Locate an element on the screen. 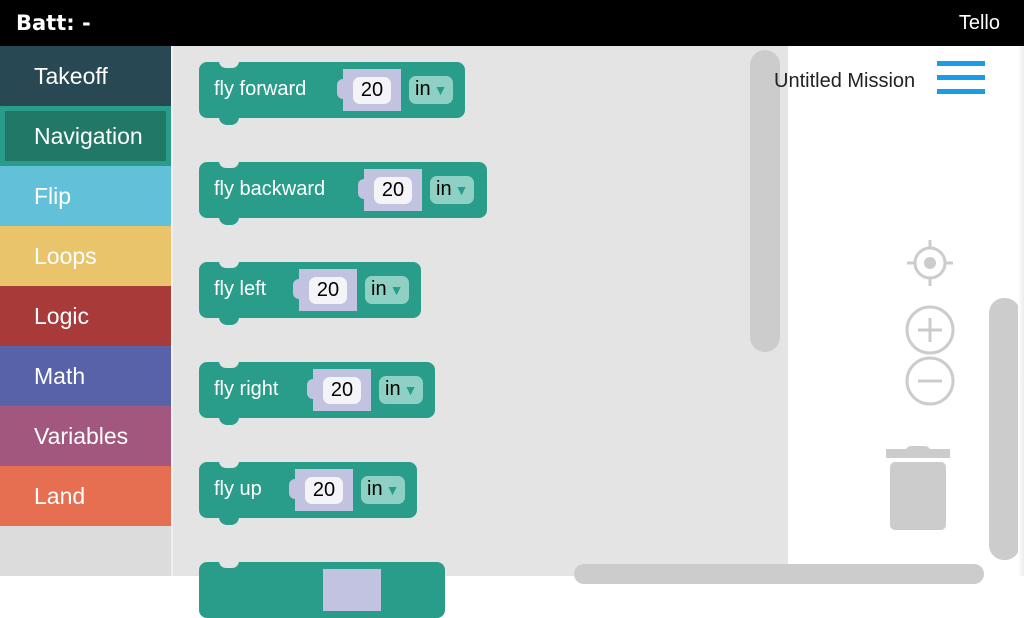  workspace-edge is located at coordinates (1021, 311).